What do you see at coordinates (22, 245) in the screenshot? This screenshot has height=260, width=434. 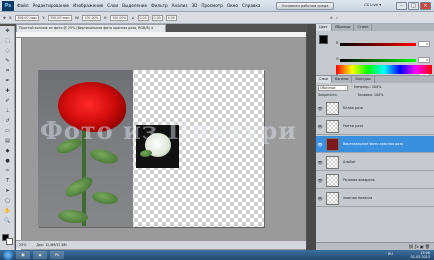 I see `zoom-level: 25%` at bounding box center [22, 245].